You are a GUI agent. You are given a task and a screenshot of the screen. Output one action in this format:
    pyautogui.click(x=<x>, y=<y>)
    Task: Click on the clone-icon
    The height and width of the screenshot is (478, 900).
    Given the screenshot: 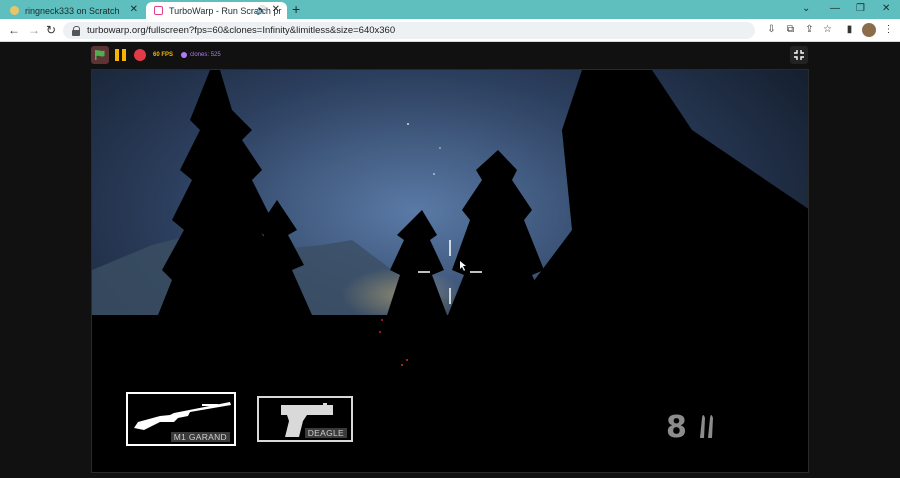 What is the action you would take?
    pyautogui.click(x=184, y=55)
    